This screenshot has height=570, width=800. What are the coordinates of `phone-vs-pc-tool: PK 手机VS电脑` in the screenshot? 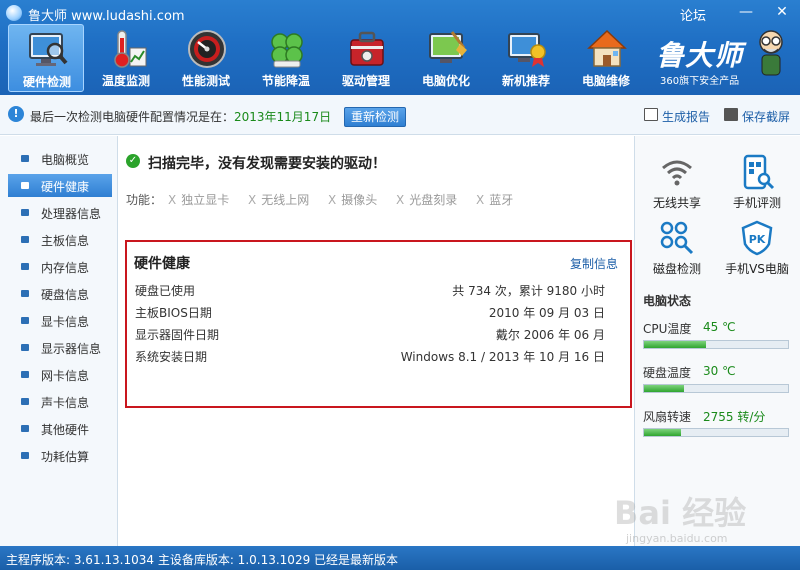 It's located at (757, 251).